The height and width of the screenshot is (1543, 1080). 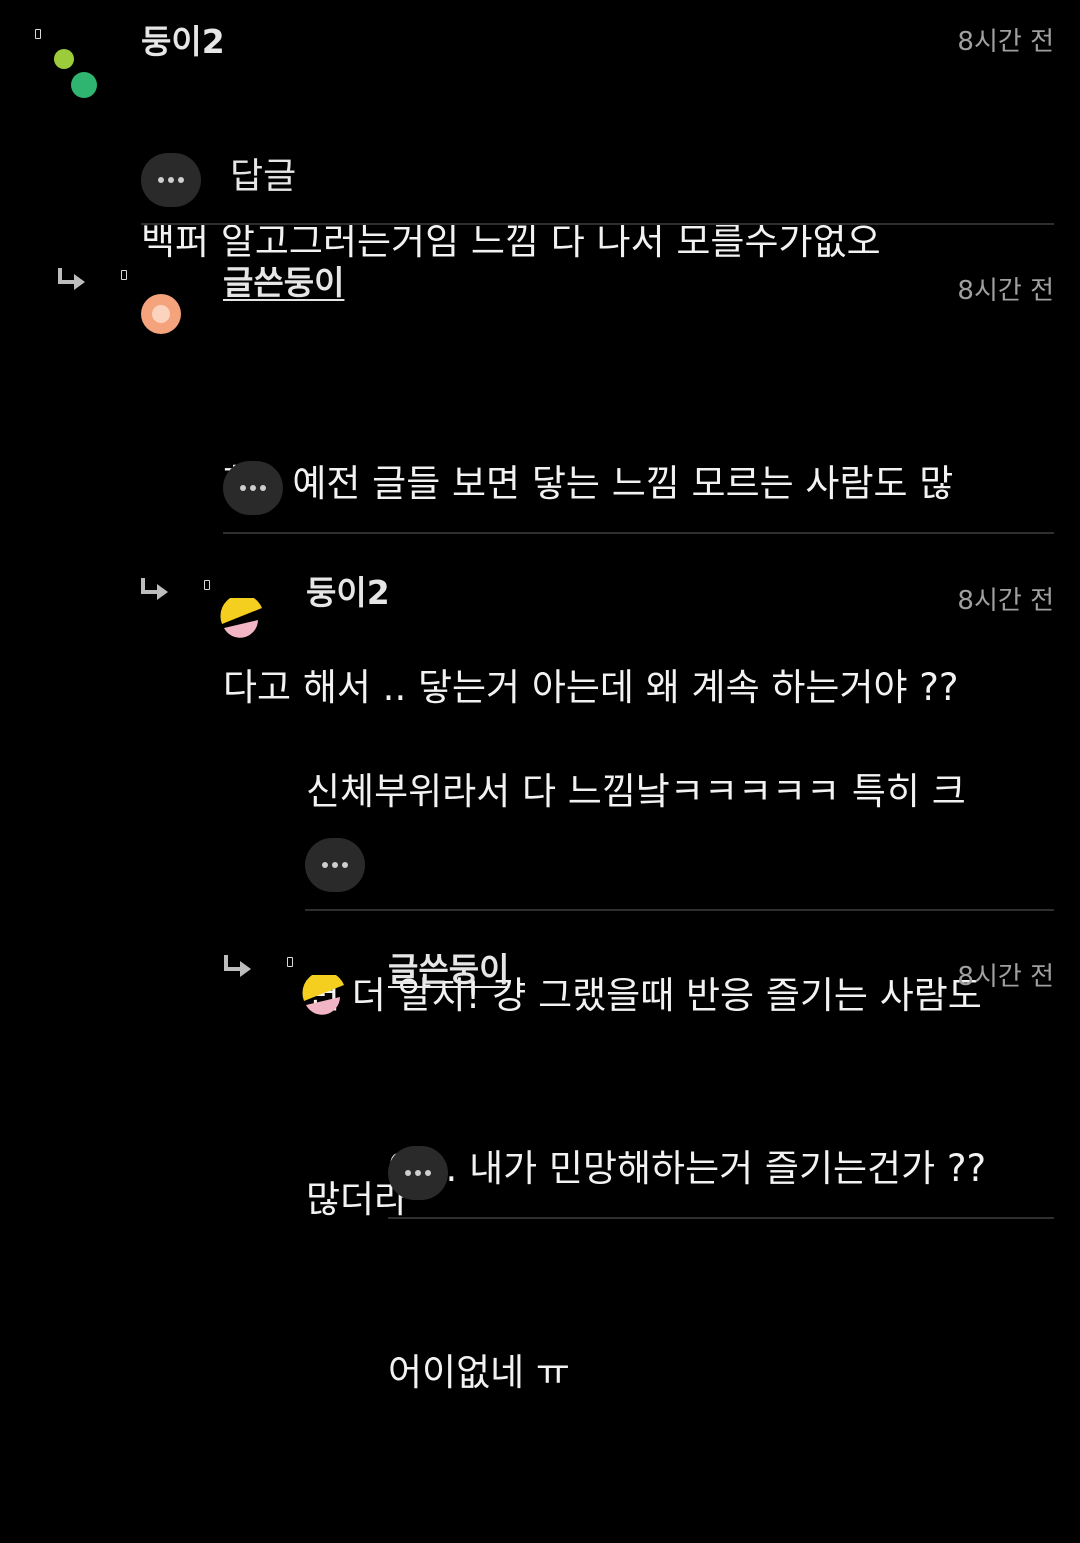 I want to click on comment-line: 어이없네 ㅠ, so click(x=479, y=1372).